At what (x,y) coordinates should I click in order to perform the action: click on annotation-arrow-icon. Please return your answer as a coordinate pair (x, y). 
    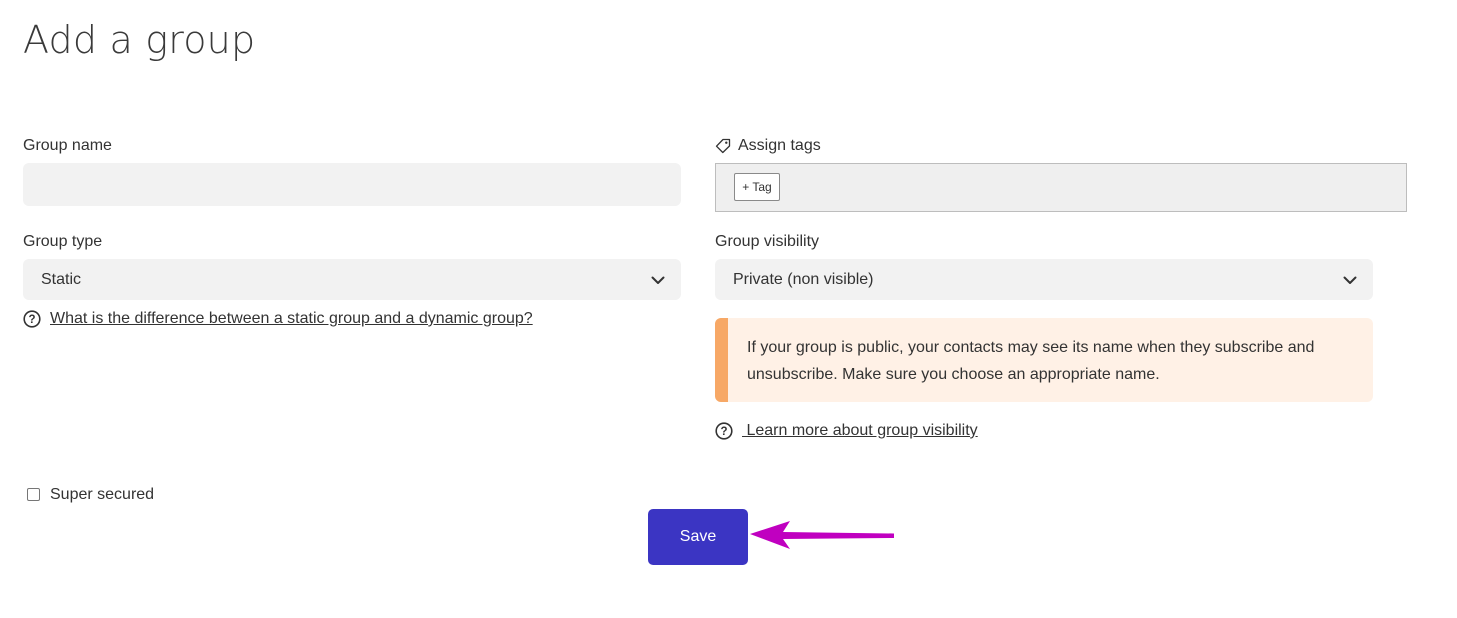
    Looking at the image, I should click on (822, 535).